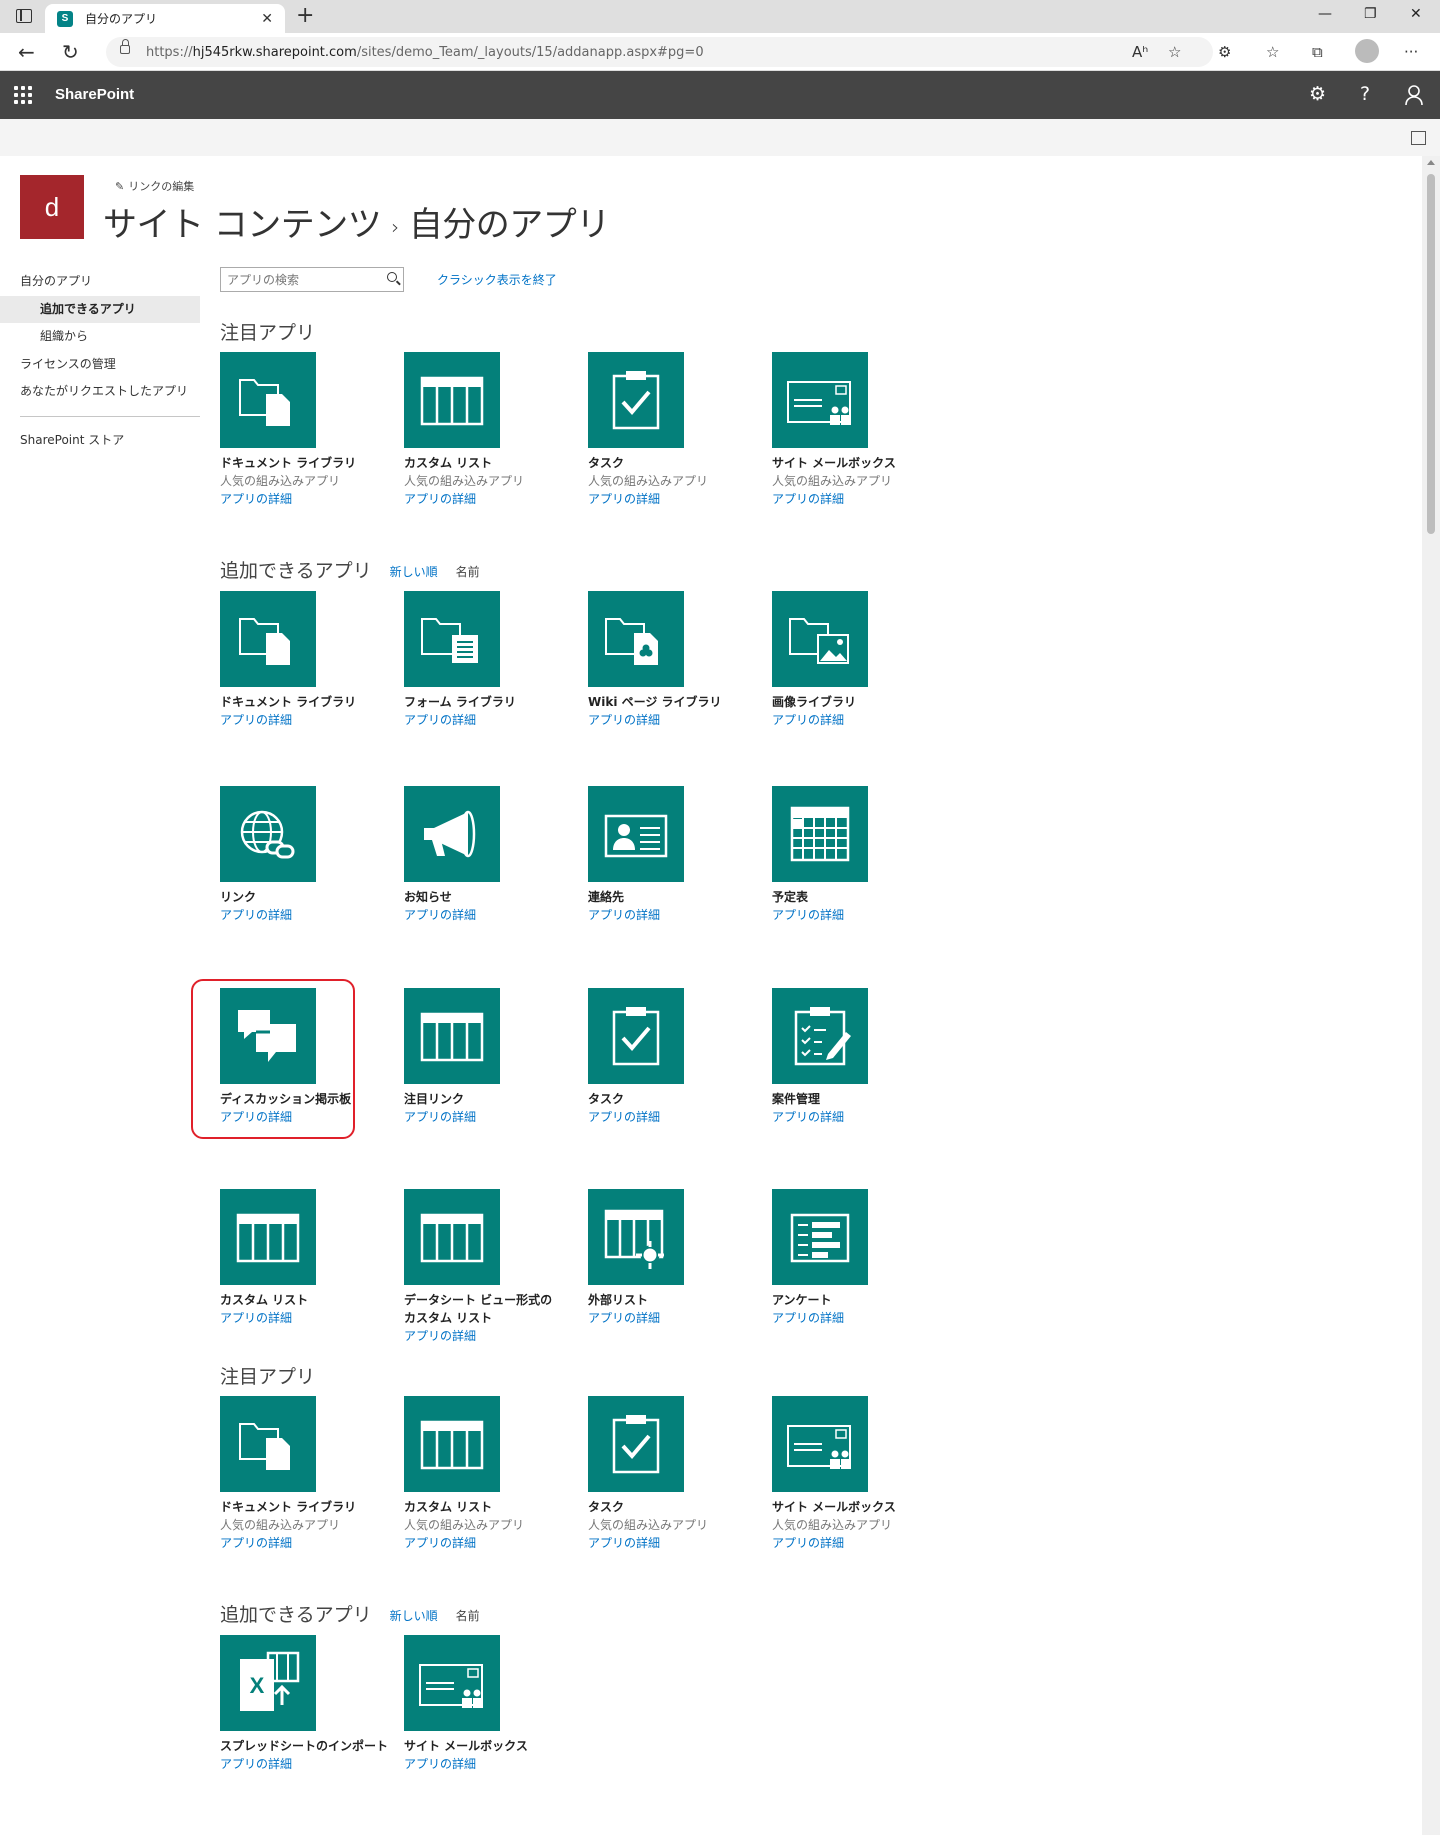  What do you see at coordinates (872, 1300) in the screenshot?
I see `app-name: アンケート` at bounding box center [872, 1300].